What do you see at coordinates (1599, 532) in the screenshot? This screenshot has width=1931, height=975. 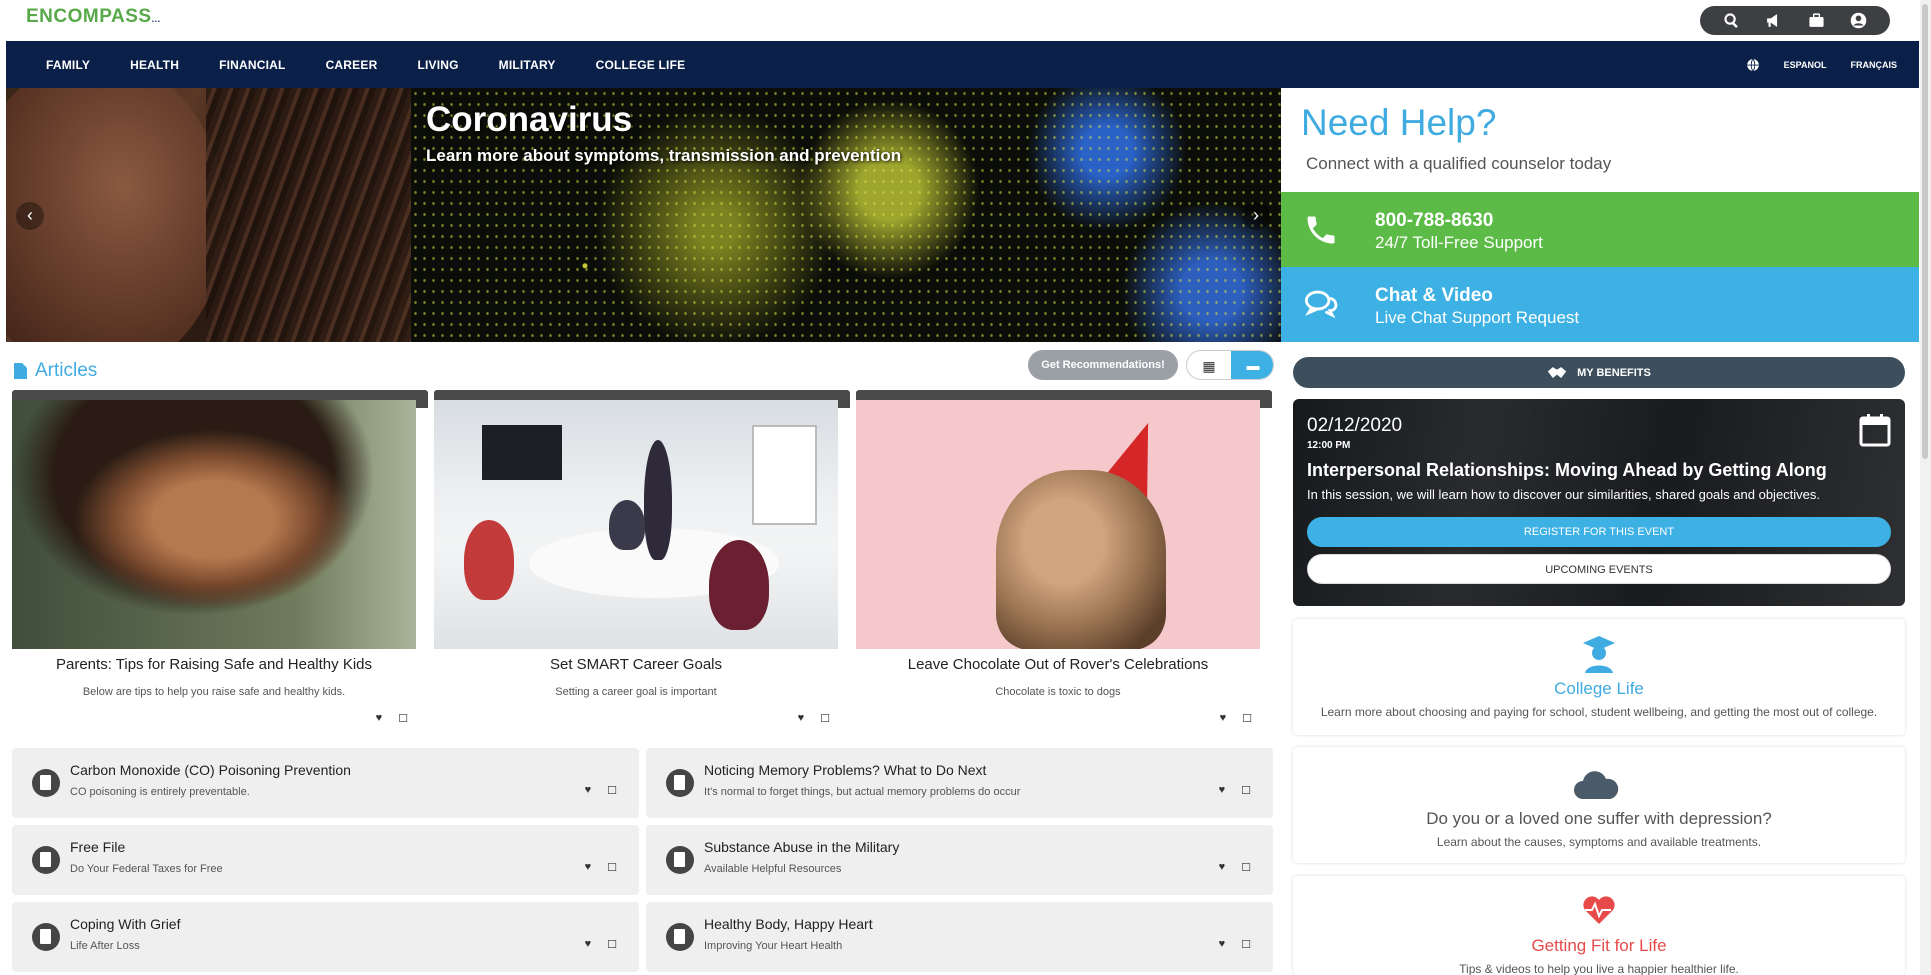 I see `register-event-button: REGISTER FOR THIS EVENT` at bounding box center [1599, 532].